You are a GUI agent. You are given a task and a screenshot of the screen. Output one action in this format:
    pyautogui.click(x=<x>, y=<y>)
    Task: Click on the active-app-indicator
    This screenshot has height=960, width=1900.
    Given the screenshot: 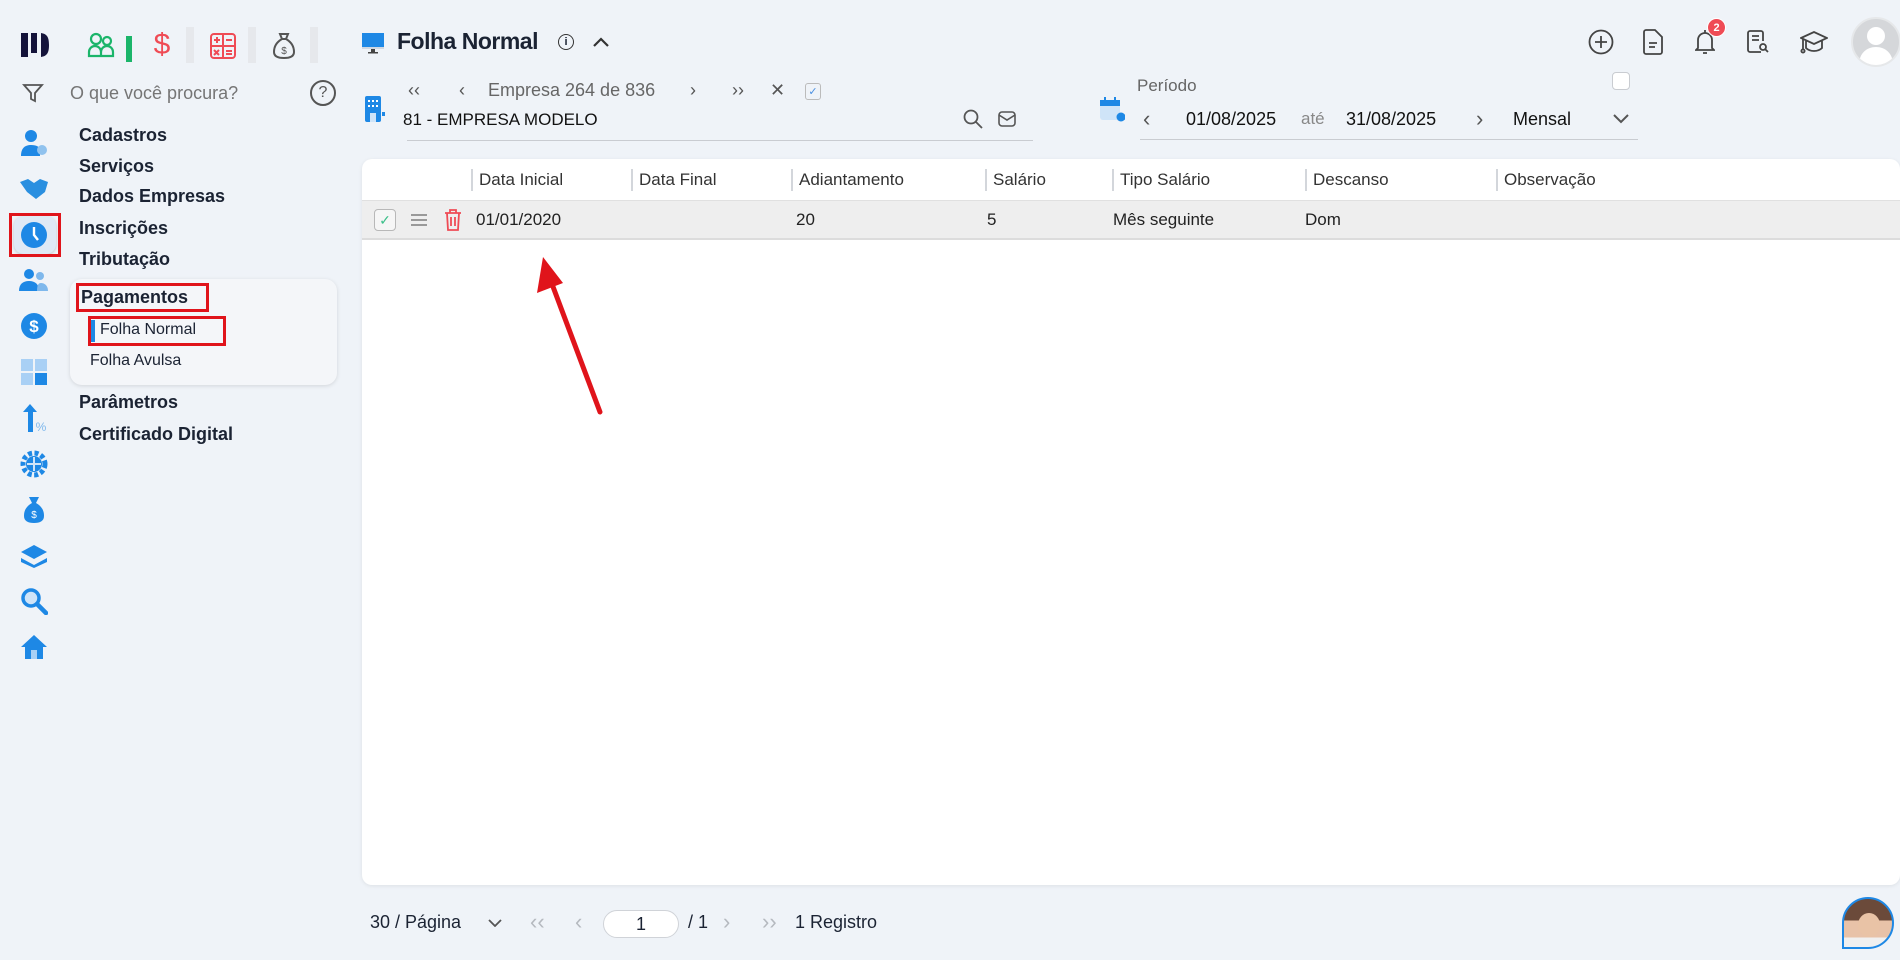 What is the action you would take?
    pyautogui.click(x=129, y=49)
    